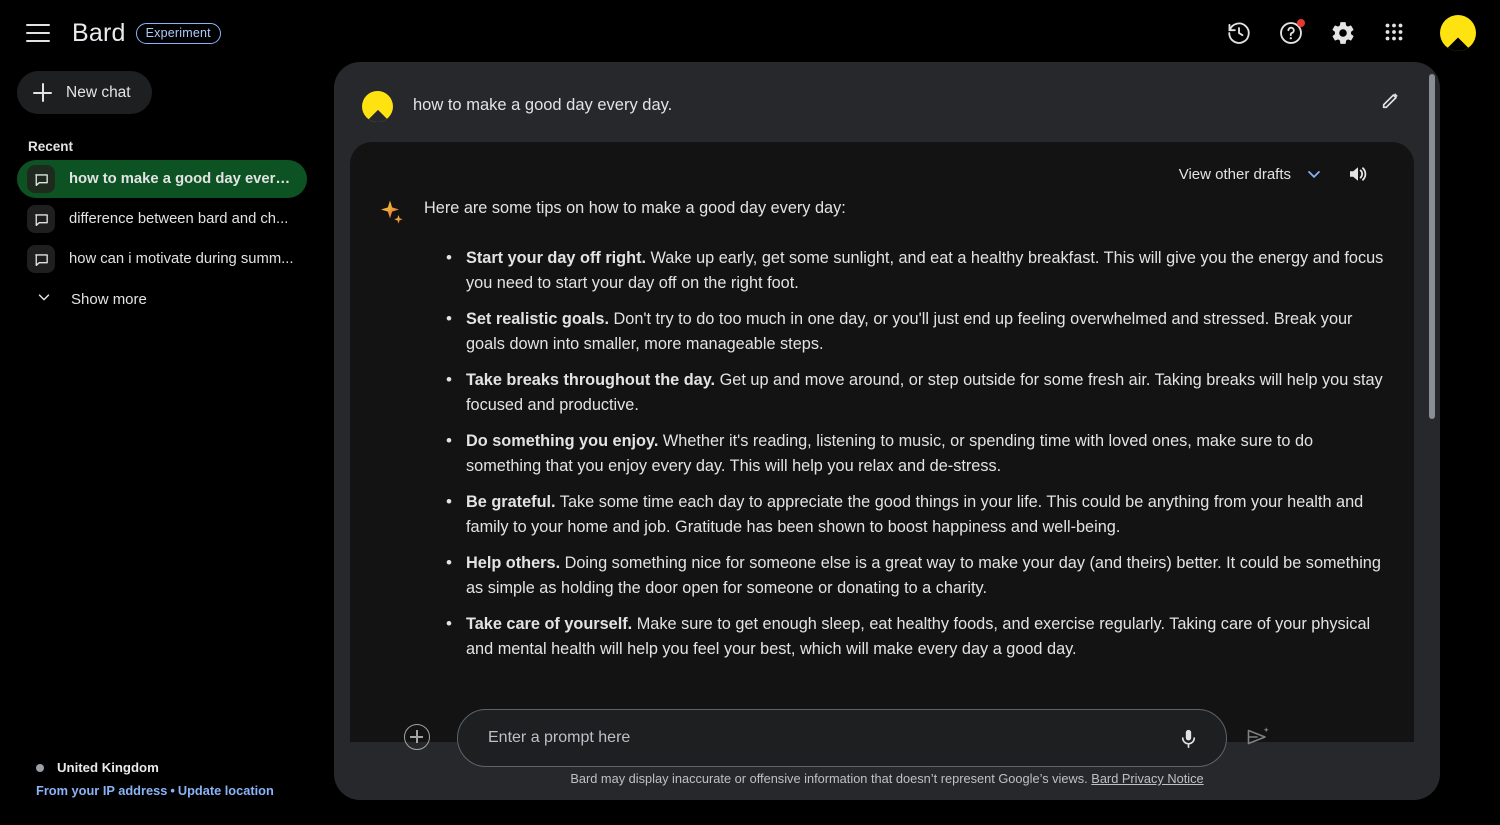  Describe the element at coordinates (109, 299) in the screenshot. I see `show-more-label: Show more` at that location.